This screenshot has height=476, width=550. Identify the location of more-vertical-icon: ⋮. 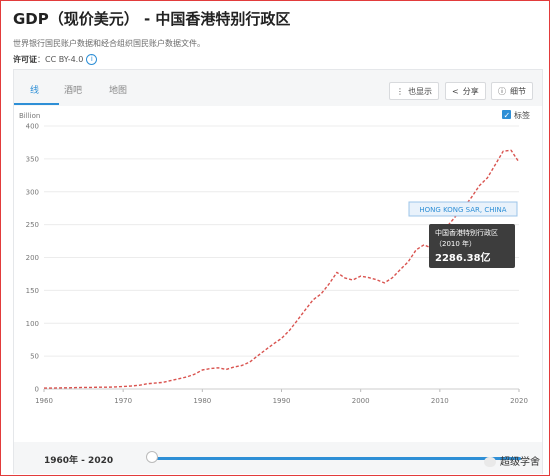
(400, 91).